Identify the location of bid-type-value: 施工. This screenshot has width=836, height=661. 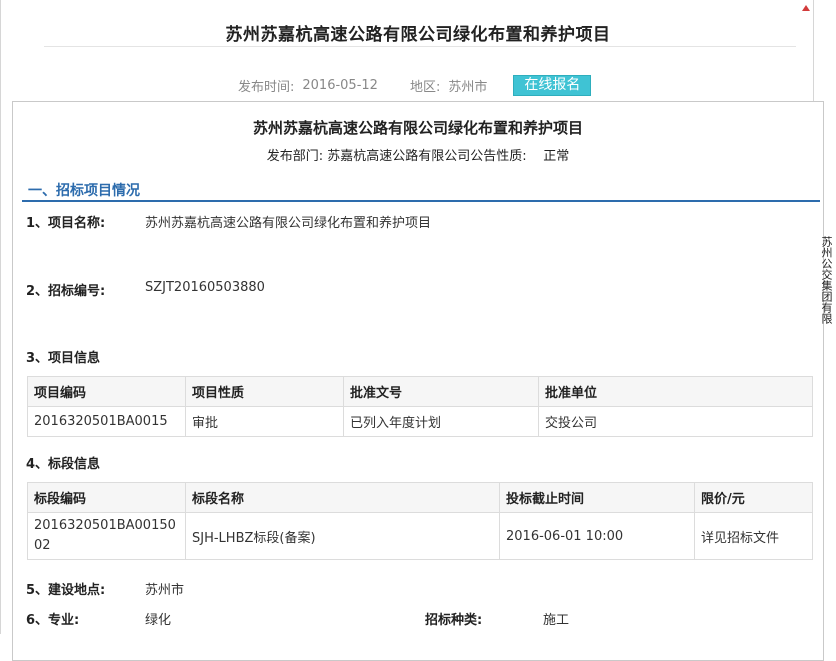
(556, 620).